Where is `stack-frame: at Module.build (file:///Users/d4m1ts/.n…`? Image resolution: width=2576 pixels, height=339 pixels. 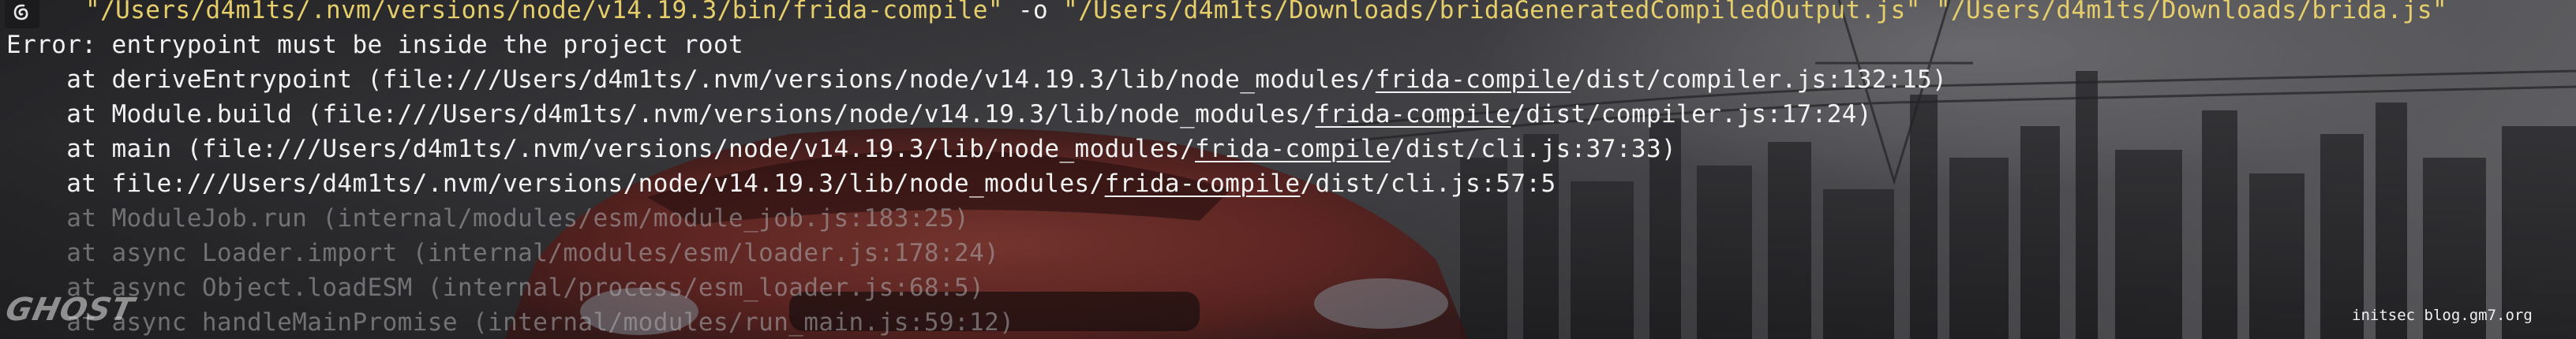
stack-frame: at Module.build (file:///Users/d4m1ts/.n… is located at coordinates (939, 114).